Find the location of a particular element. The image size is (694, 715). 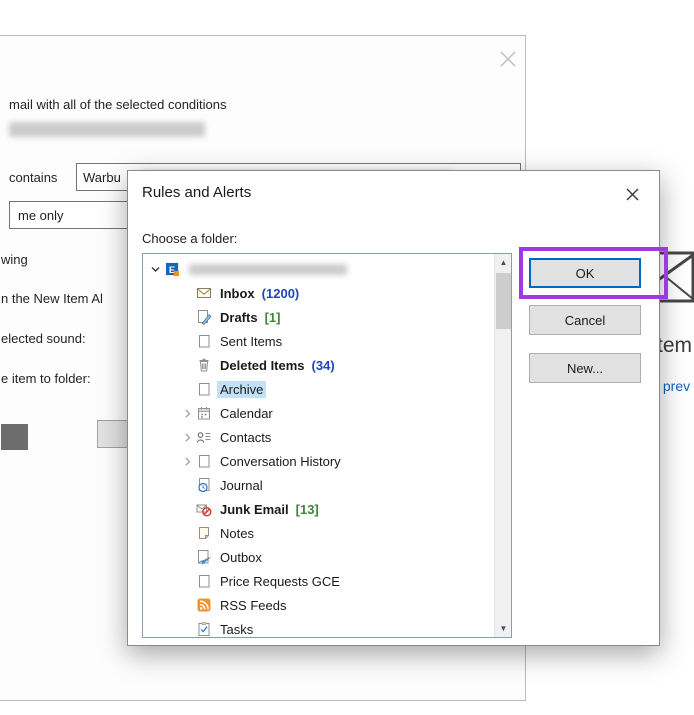

text-fragment-selected-sound: elected sound: is located at coordinates (43, 338).